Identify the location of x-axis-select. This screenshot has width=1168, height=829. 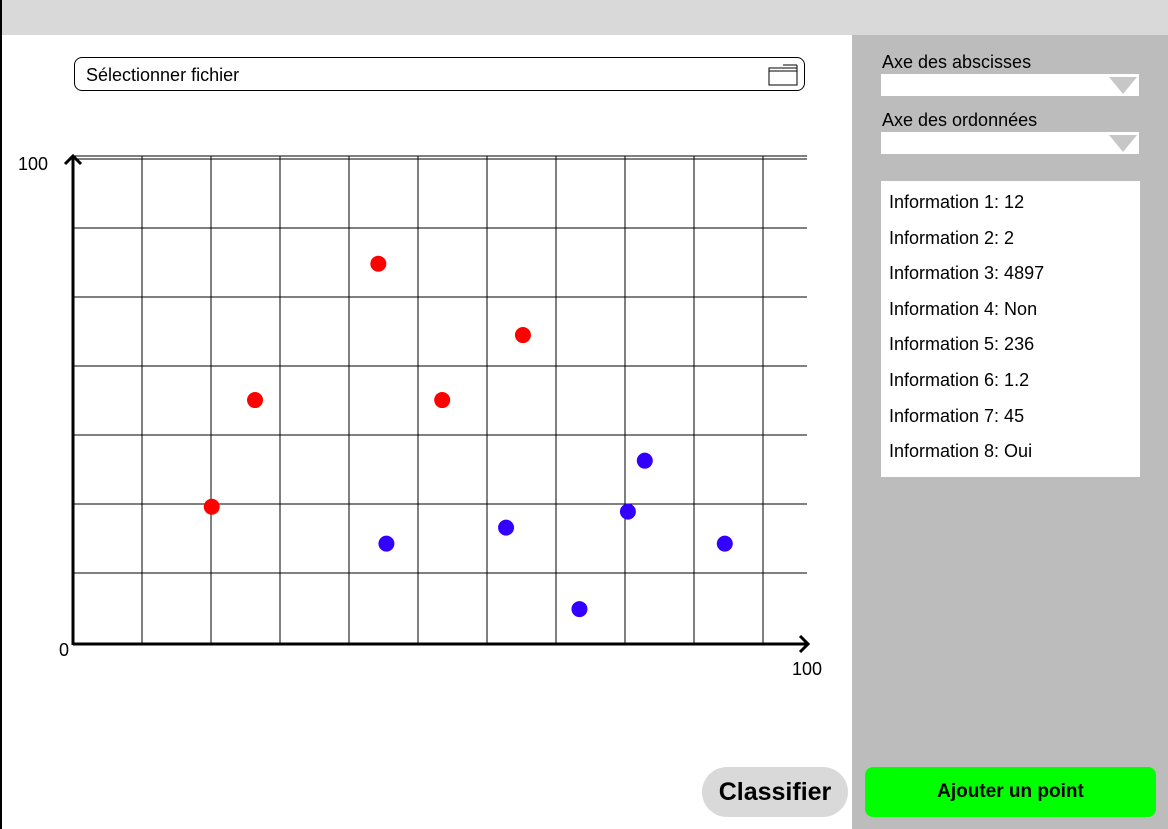
(1010, 85).